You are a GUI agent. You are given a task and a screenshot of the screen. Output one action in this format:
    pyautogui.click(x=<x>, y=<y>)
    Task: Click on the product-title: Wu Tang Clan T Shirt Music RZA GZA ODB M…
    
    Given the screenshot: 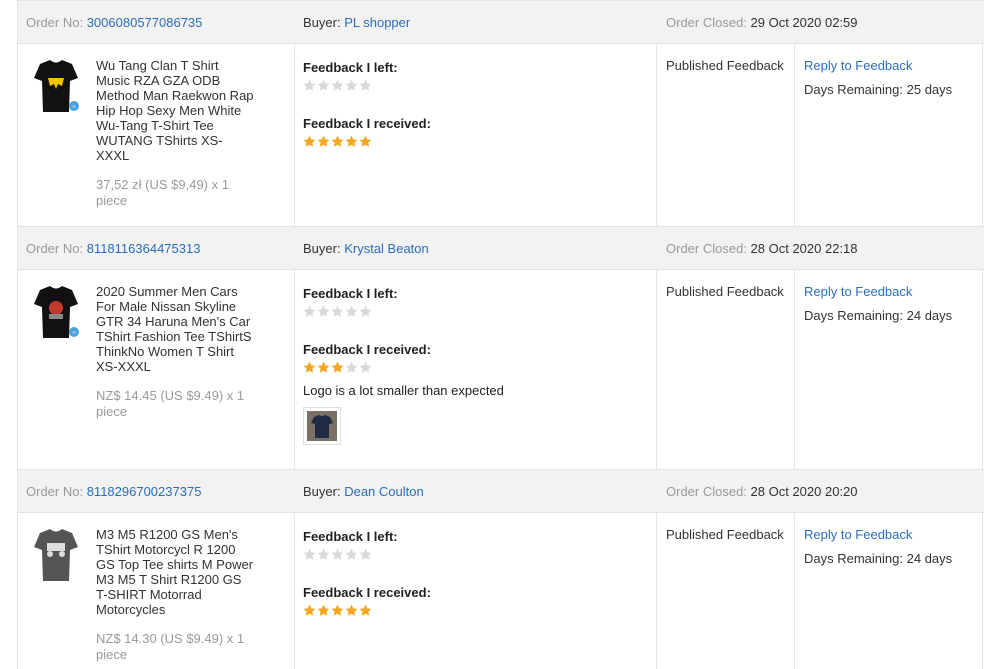 What is the action you would take?
    pyautogui.click(x=175, y=110)
    